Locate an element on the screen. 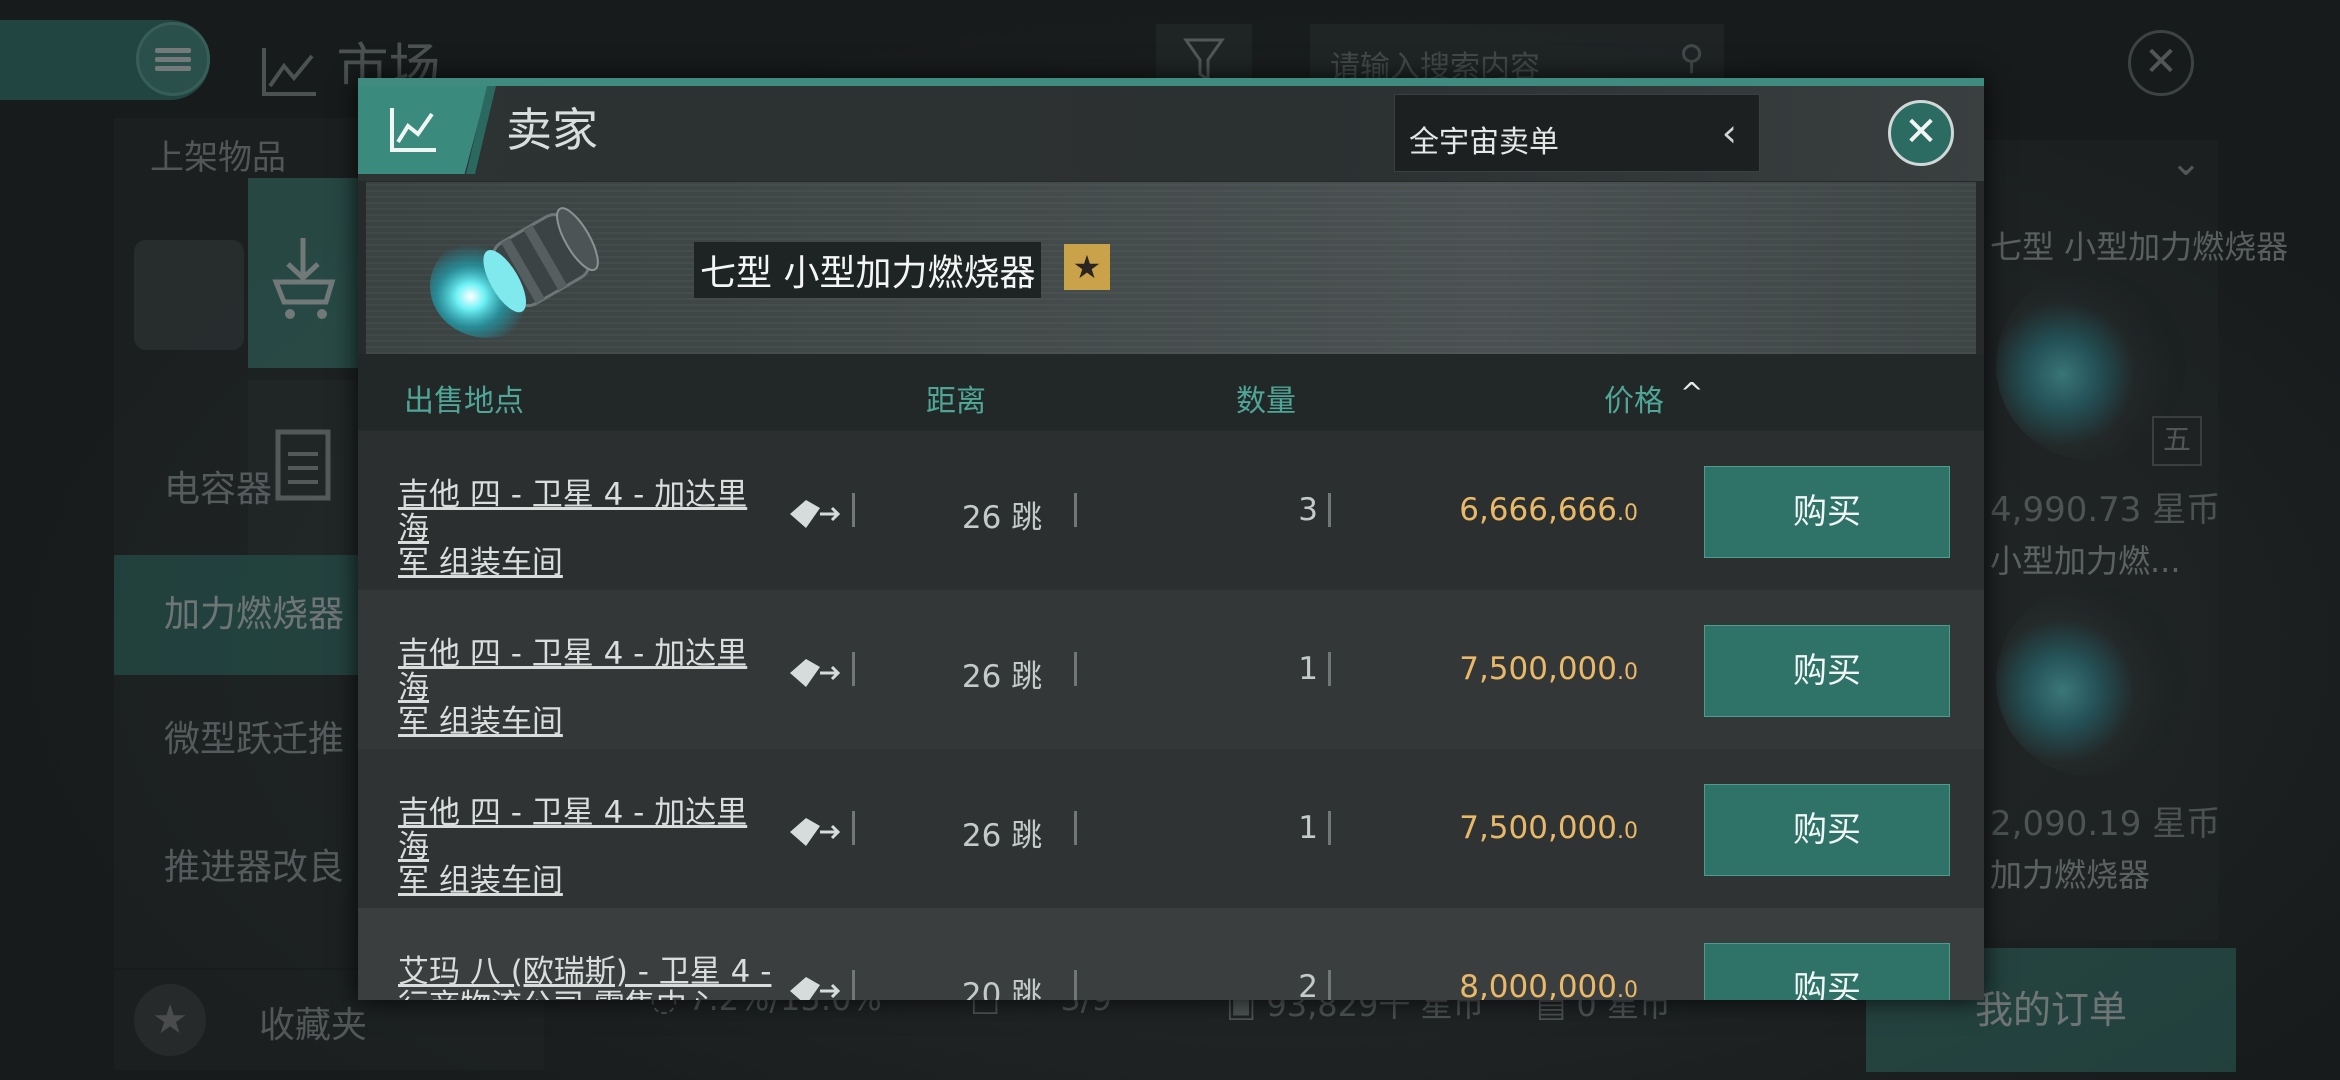 The image size is (2340, 1080). chevron-down-icon: ⌄ is located at coordinates (2186, 162).